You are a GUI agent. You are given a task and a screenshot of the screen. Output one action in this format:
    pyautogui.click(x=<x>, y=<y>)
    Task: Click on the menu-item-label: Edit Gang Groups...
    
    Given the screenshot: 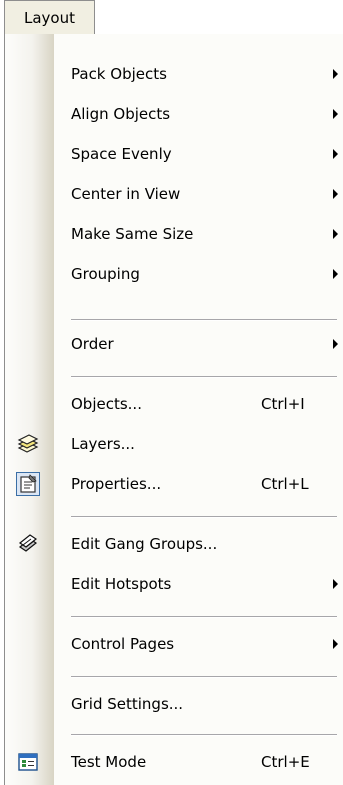 What is the action you would take?
    pyautogui.click(x=144, y=544)
    